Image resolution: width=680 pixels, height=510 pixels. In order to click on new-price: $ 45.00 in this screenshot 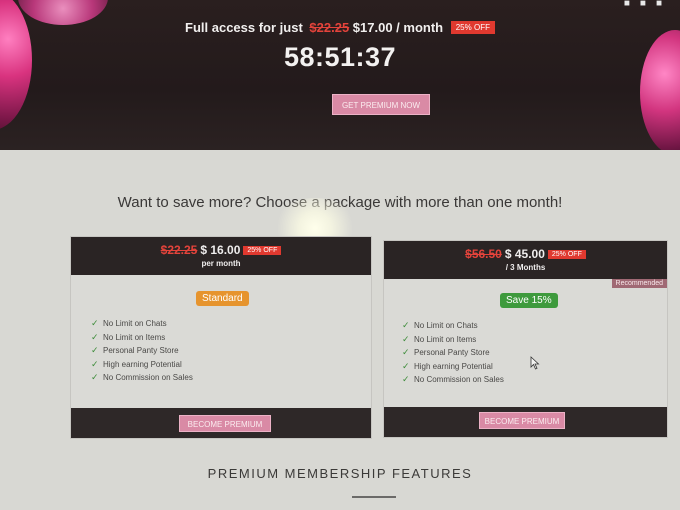, I will do `click(524, 254)`.